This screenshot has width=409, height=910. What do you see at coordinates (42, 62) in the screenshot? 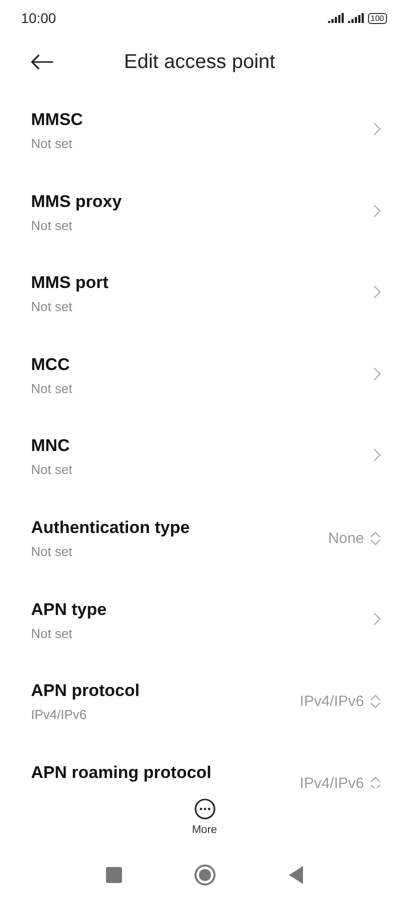
I see `back-arrow-icon` at bounding box center [42, 62].